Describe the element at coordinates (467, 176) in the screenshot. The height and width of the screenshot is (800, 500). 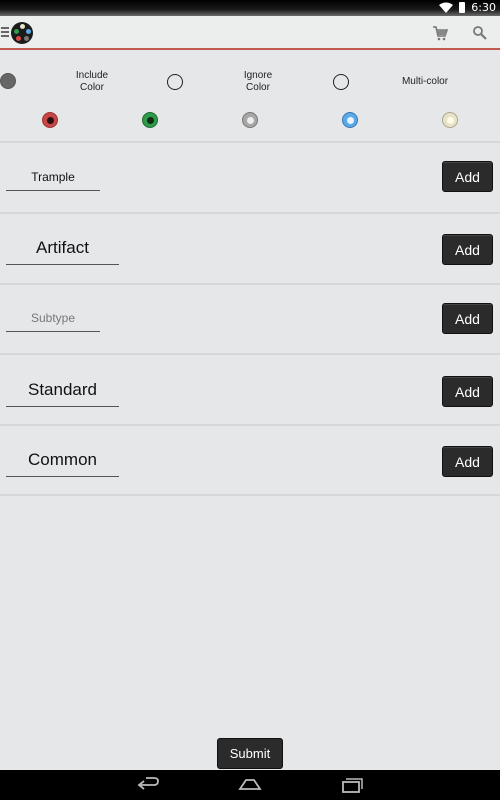
I see `add-keyword-button: Add` at that location.